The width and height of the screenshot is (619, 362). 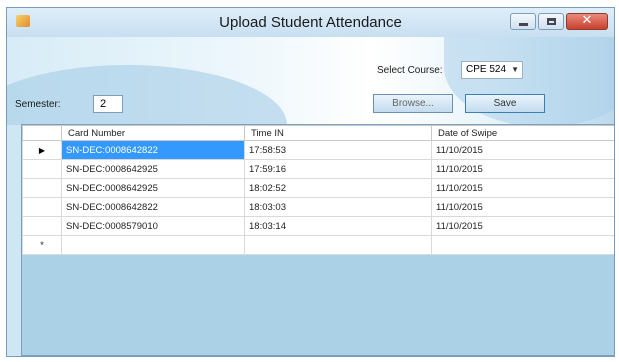 I want to click on row-header: *, so click(x=42, y=245).